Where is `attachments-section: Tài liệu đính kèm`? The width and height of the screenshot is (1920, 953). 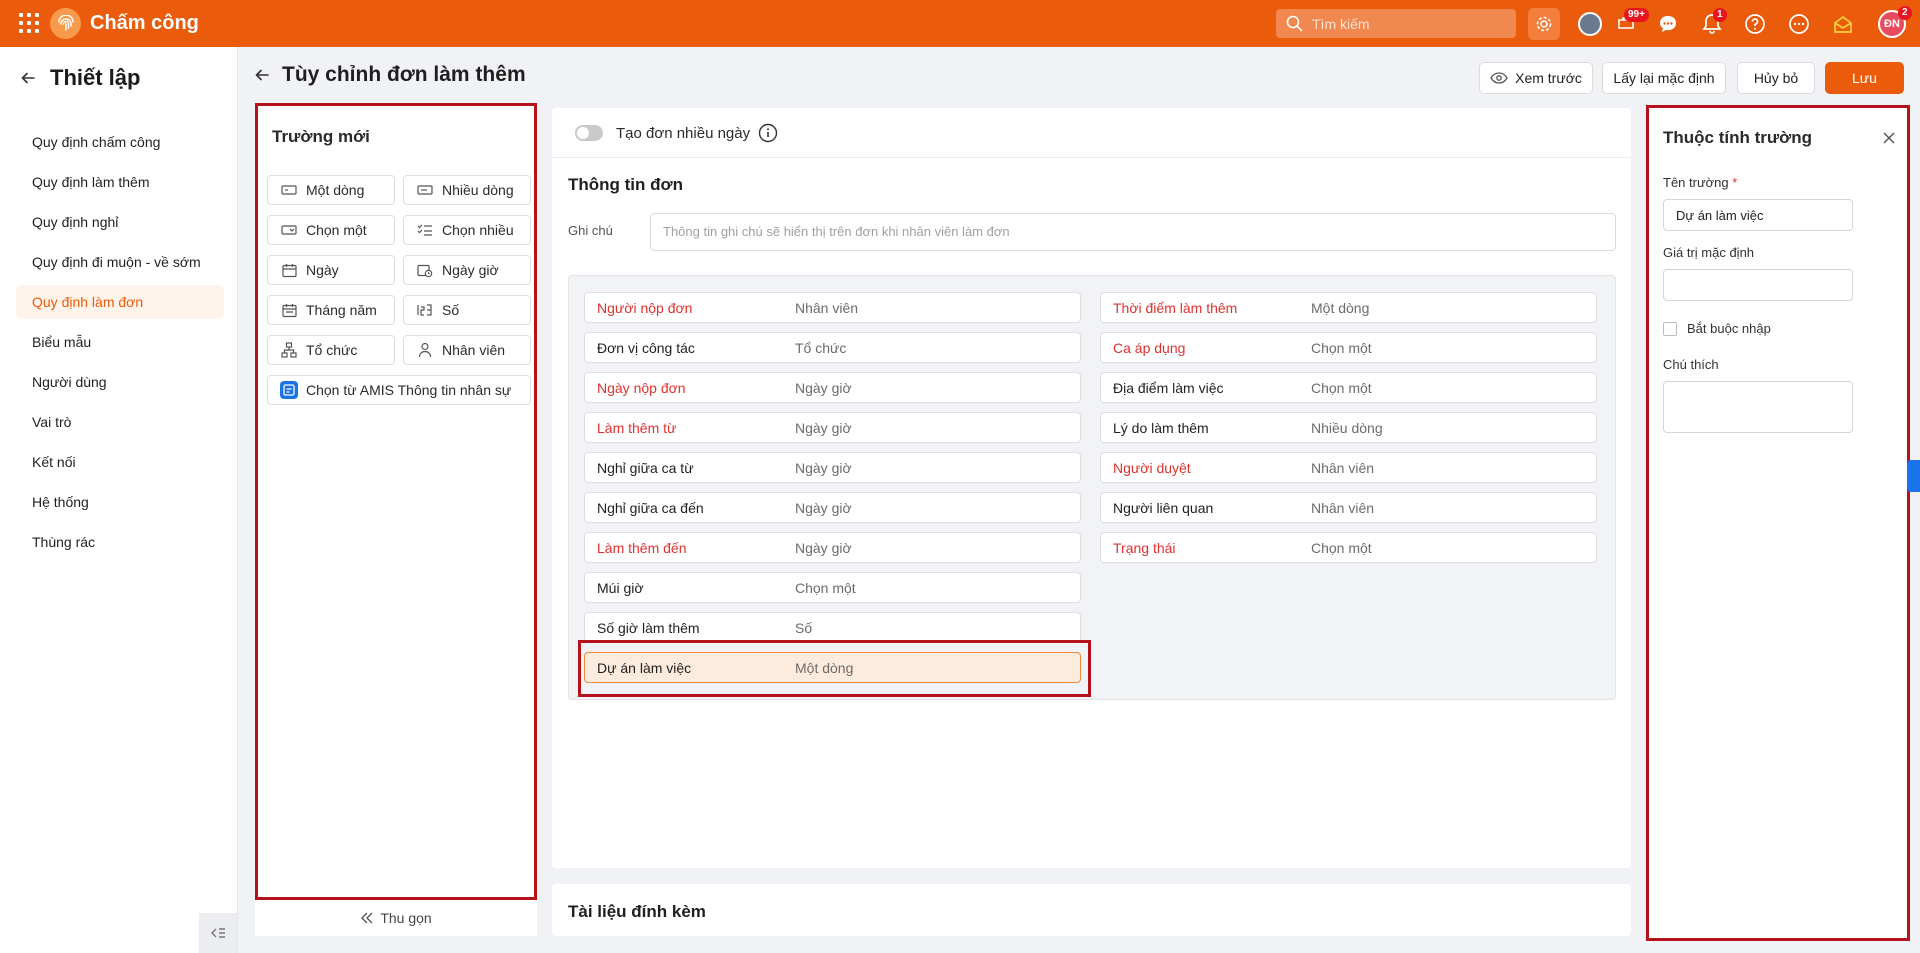
attachments-section: Tài liệu đính kèm is located at coordinates (1091, 910).